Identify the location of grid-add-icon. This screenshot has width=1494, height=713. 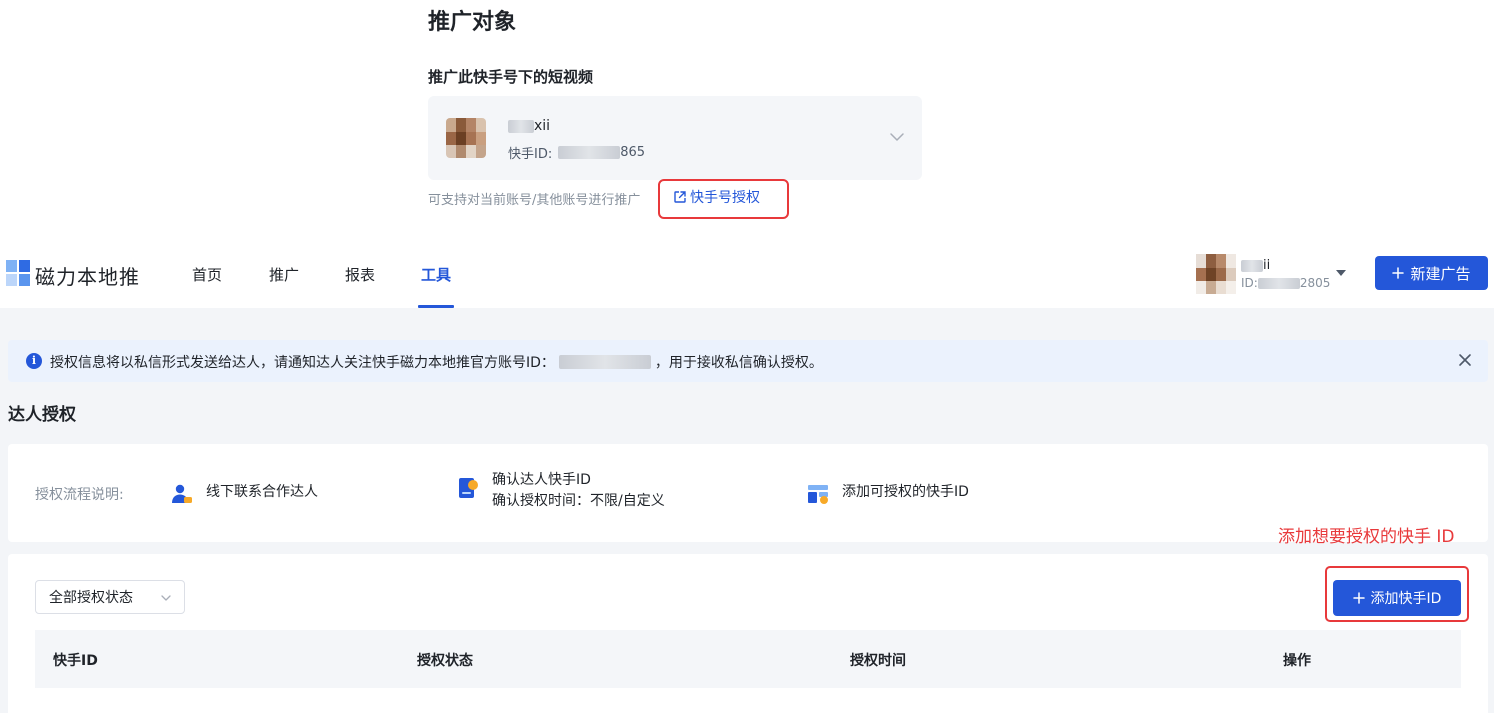
(818, 494).